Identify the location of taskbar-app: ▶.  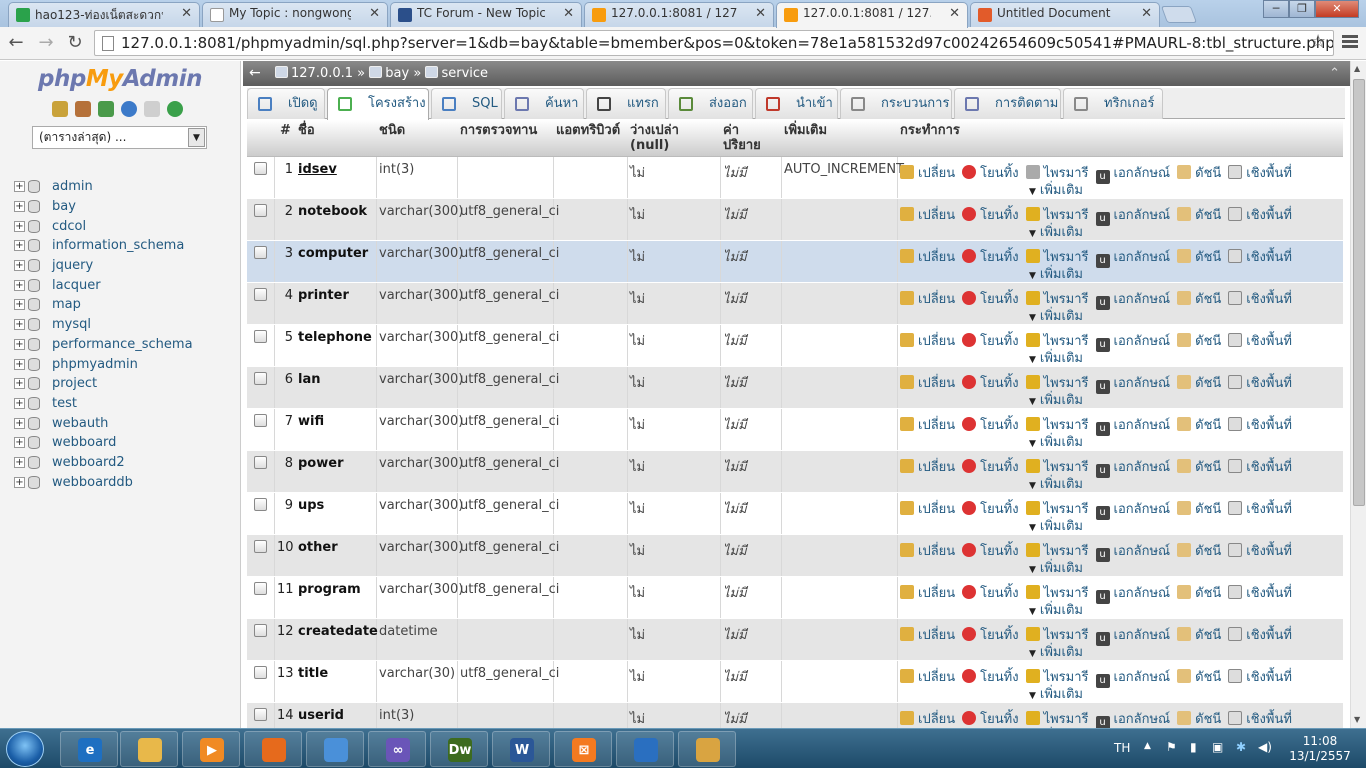
(211, 749).